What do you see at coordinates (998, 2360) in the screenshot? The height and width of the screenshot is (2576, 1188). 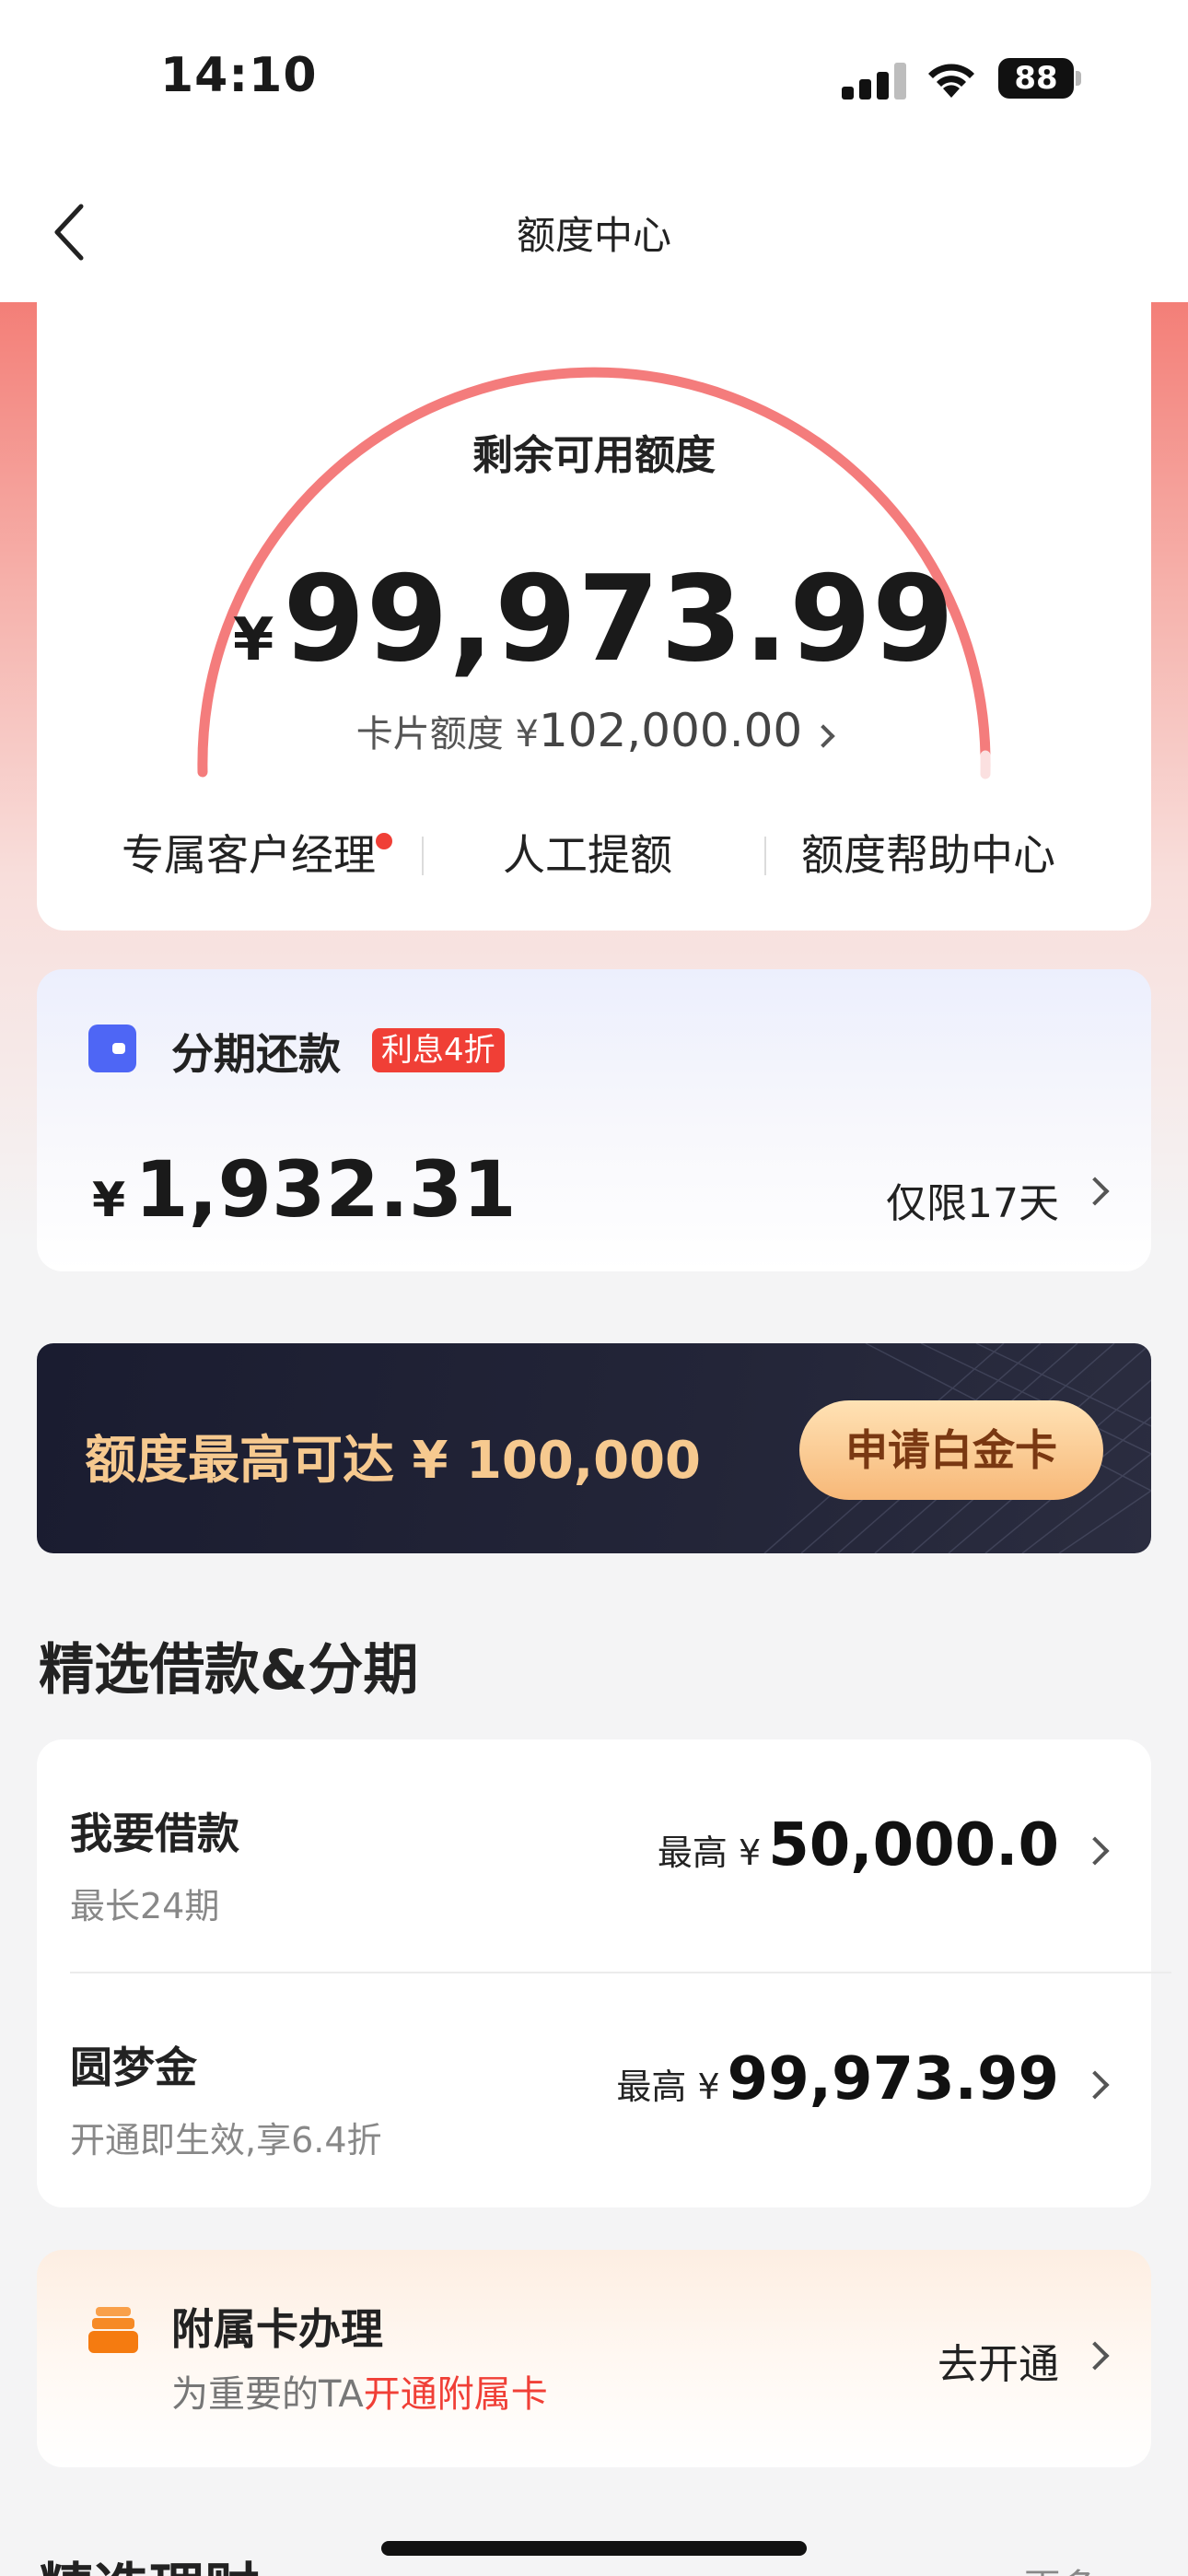 I see `open-supplementary-button: 去开通` at bounding box center [998, 2360].